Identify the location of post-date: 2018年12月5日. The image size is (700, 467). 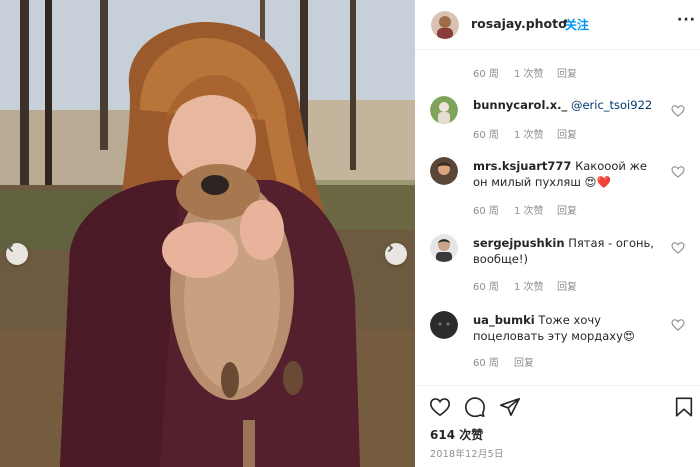
(467, 453).